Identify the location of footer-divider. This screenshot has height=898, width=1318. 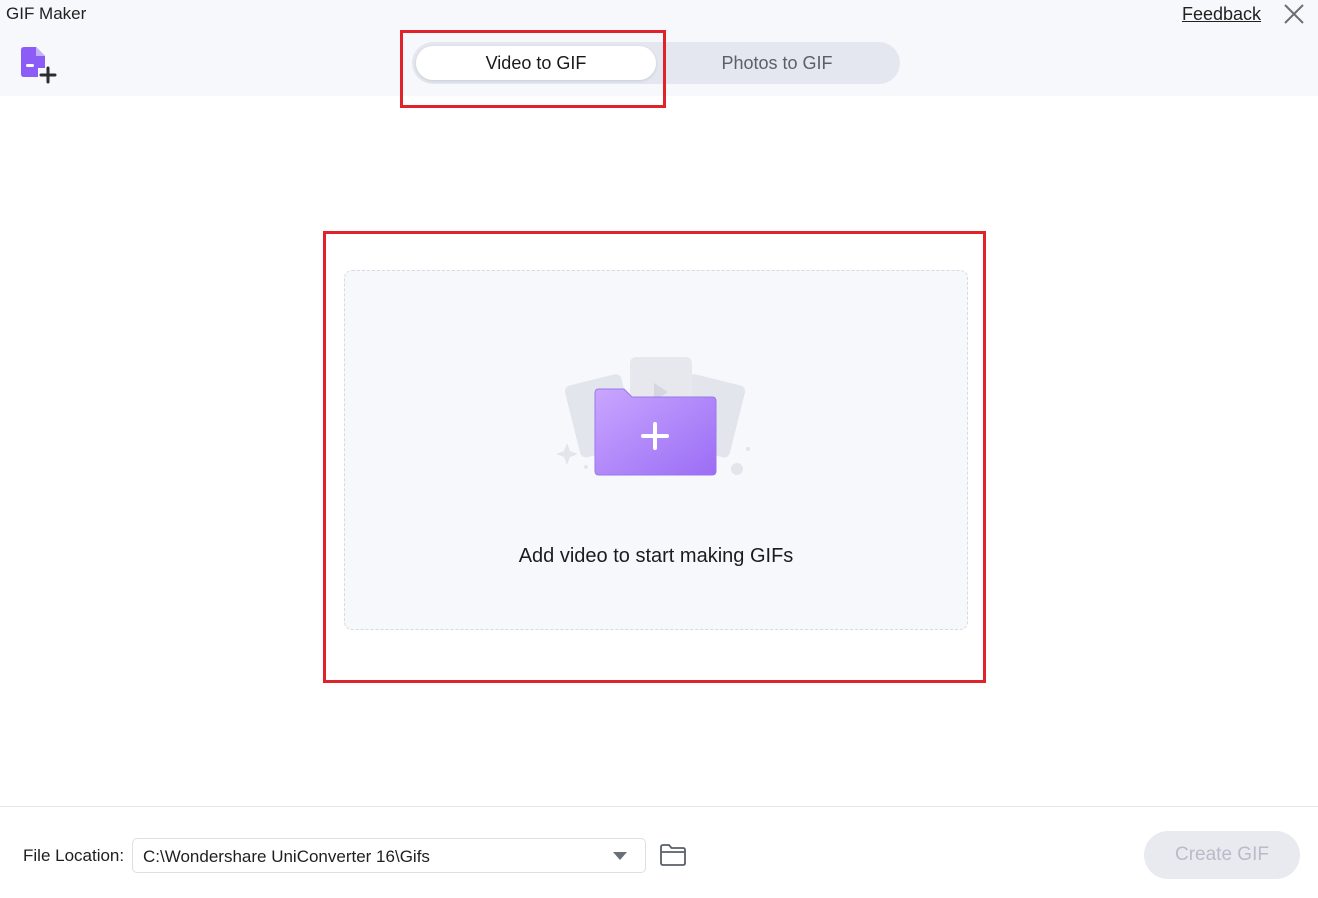
(659, 806).